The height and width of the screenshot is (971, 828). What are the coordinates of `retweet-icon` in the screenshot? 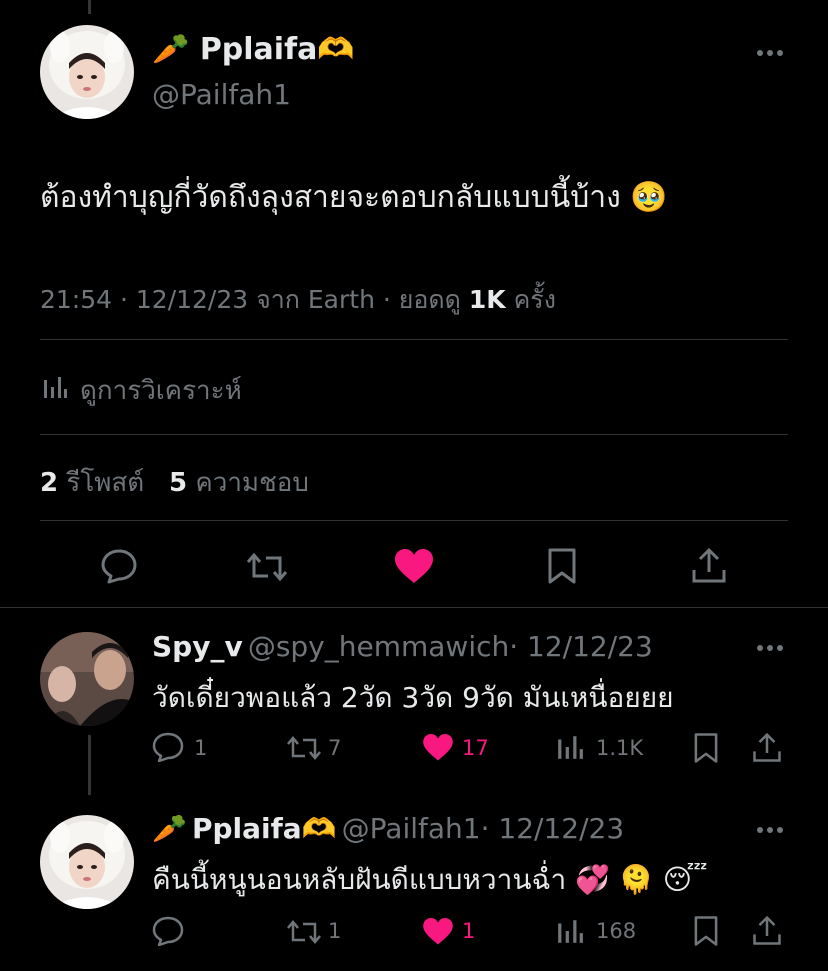 It's located at (267, 567).